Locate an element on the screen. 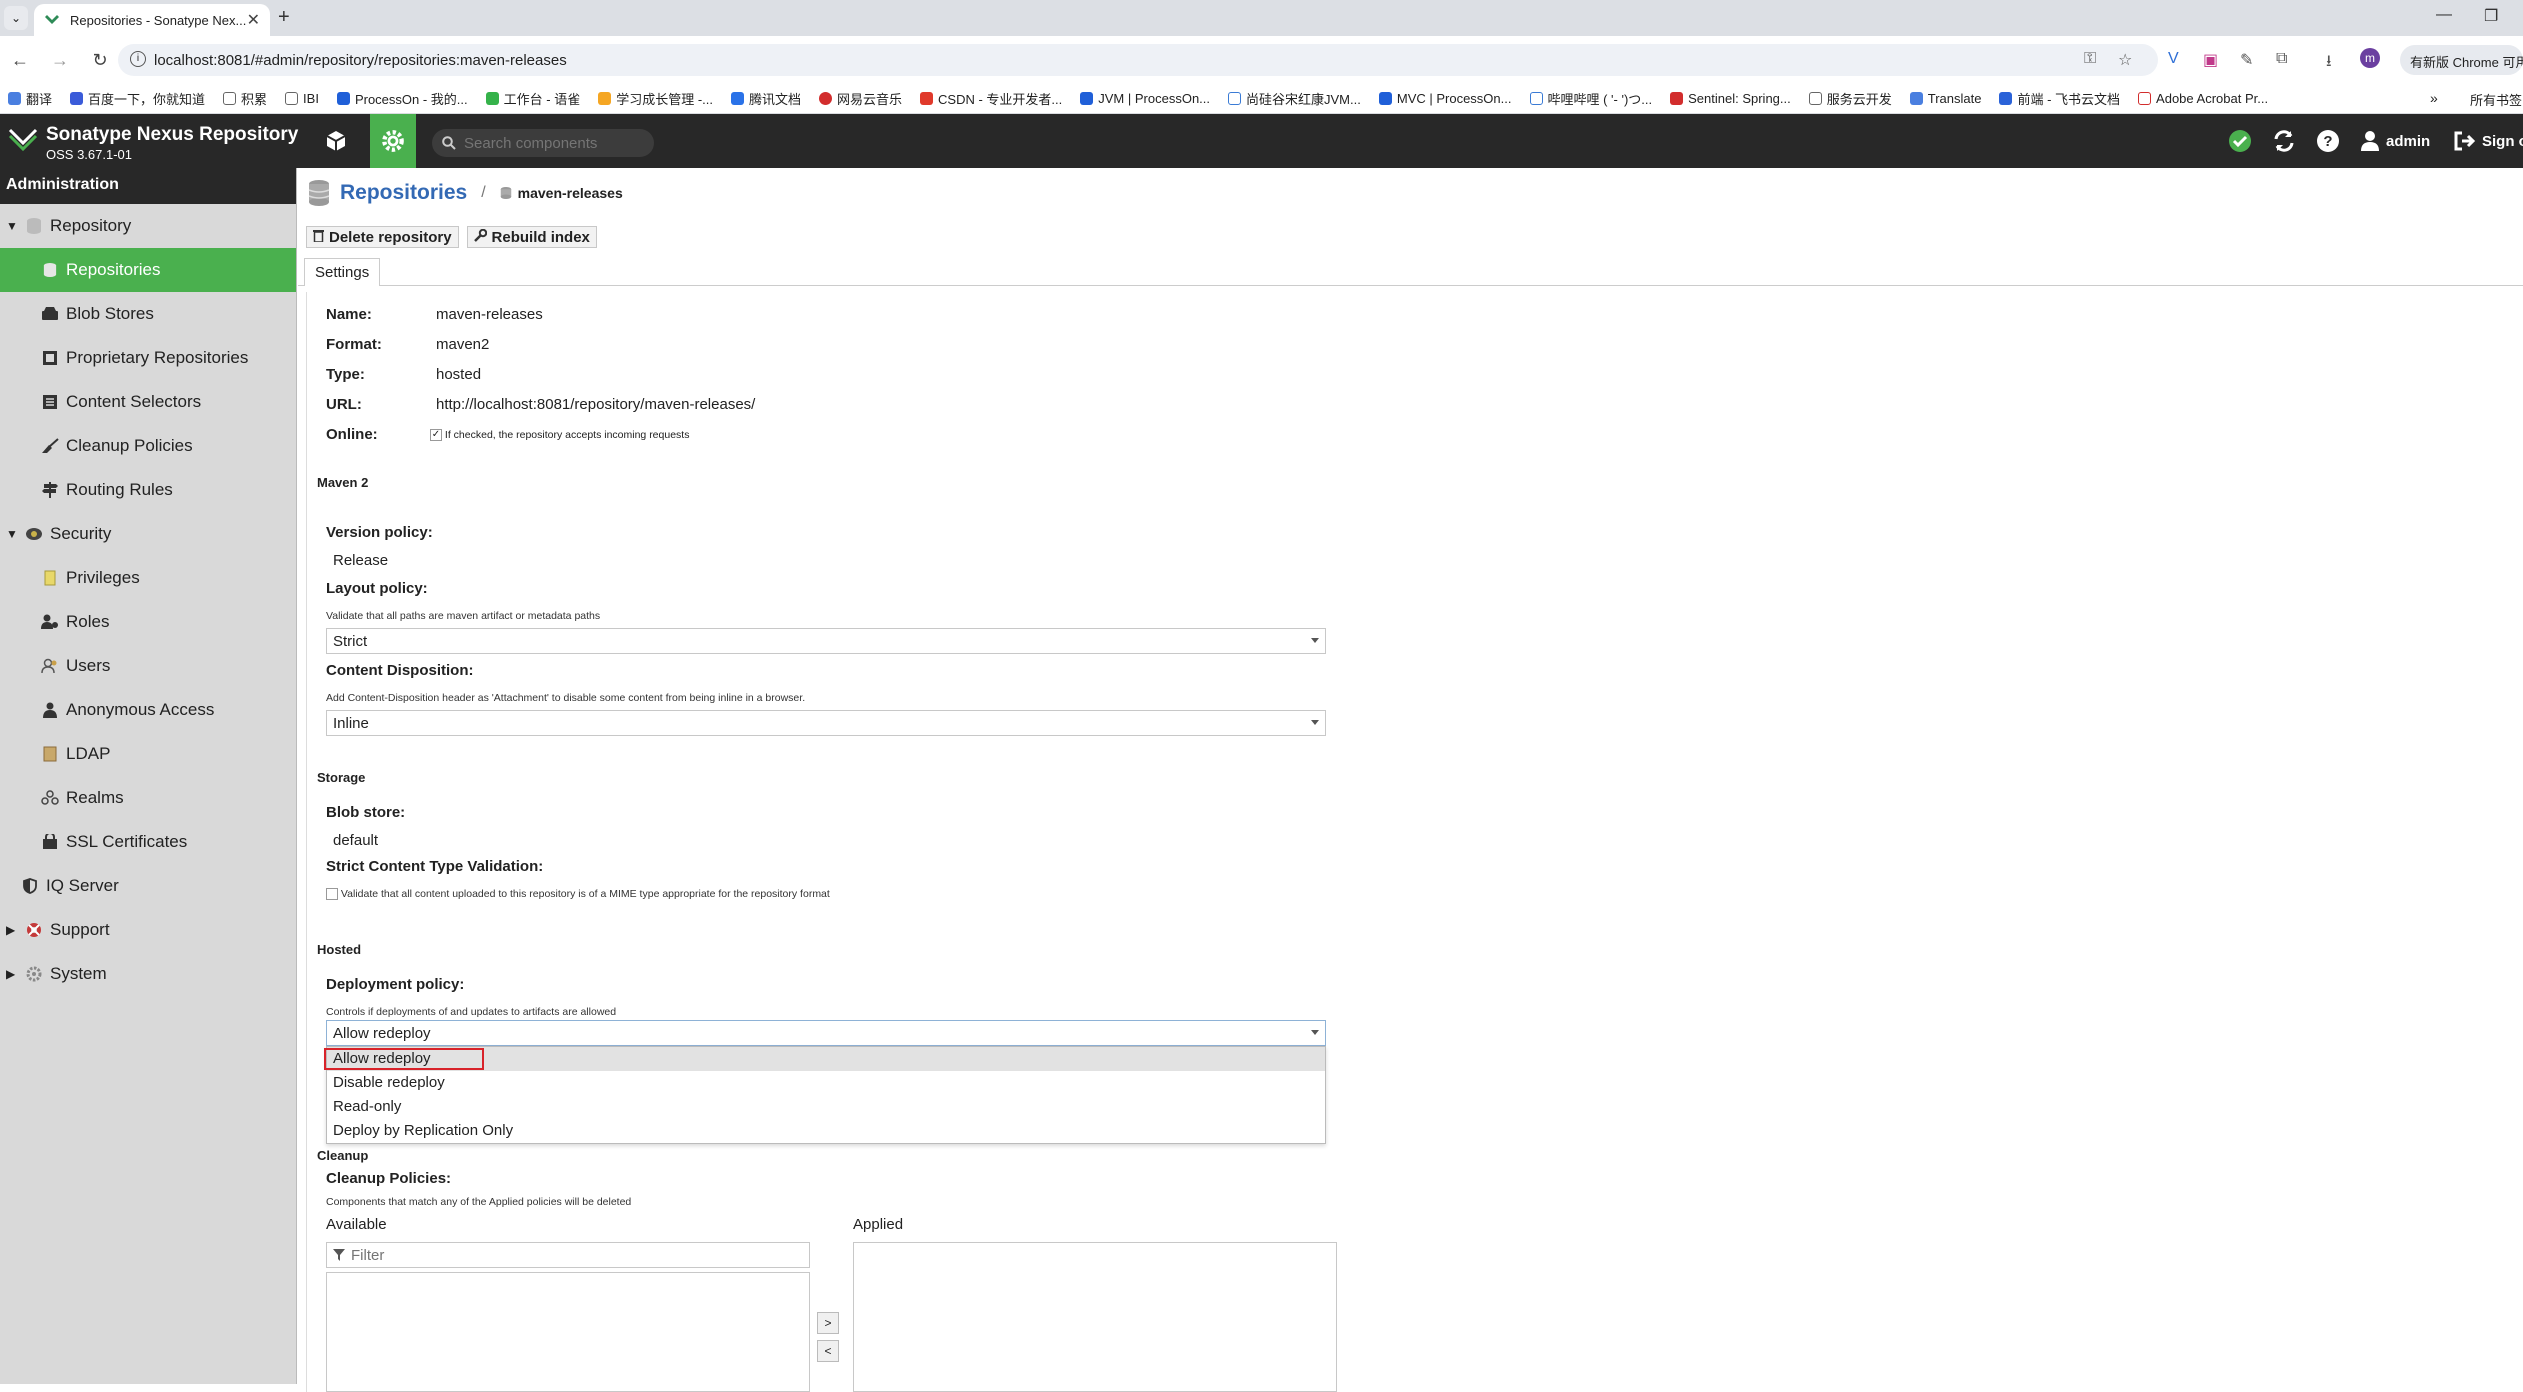  signout-button: Sign out is located at coordinates (2488, 141).